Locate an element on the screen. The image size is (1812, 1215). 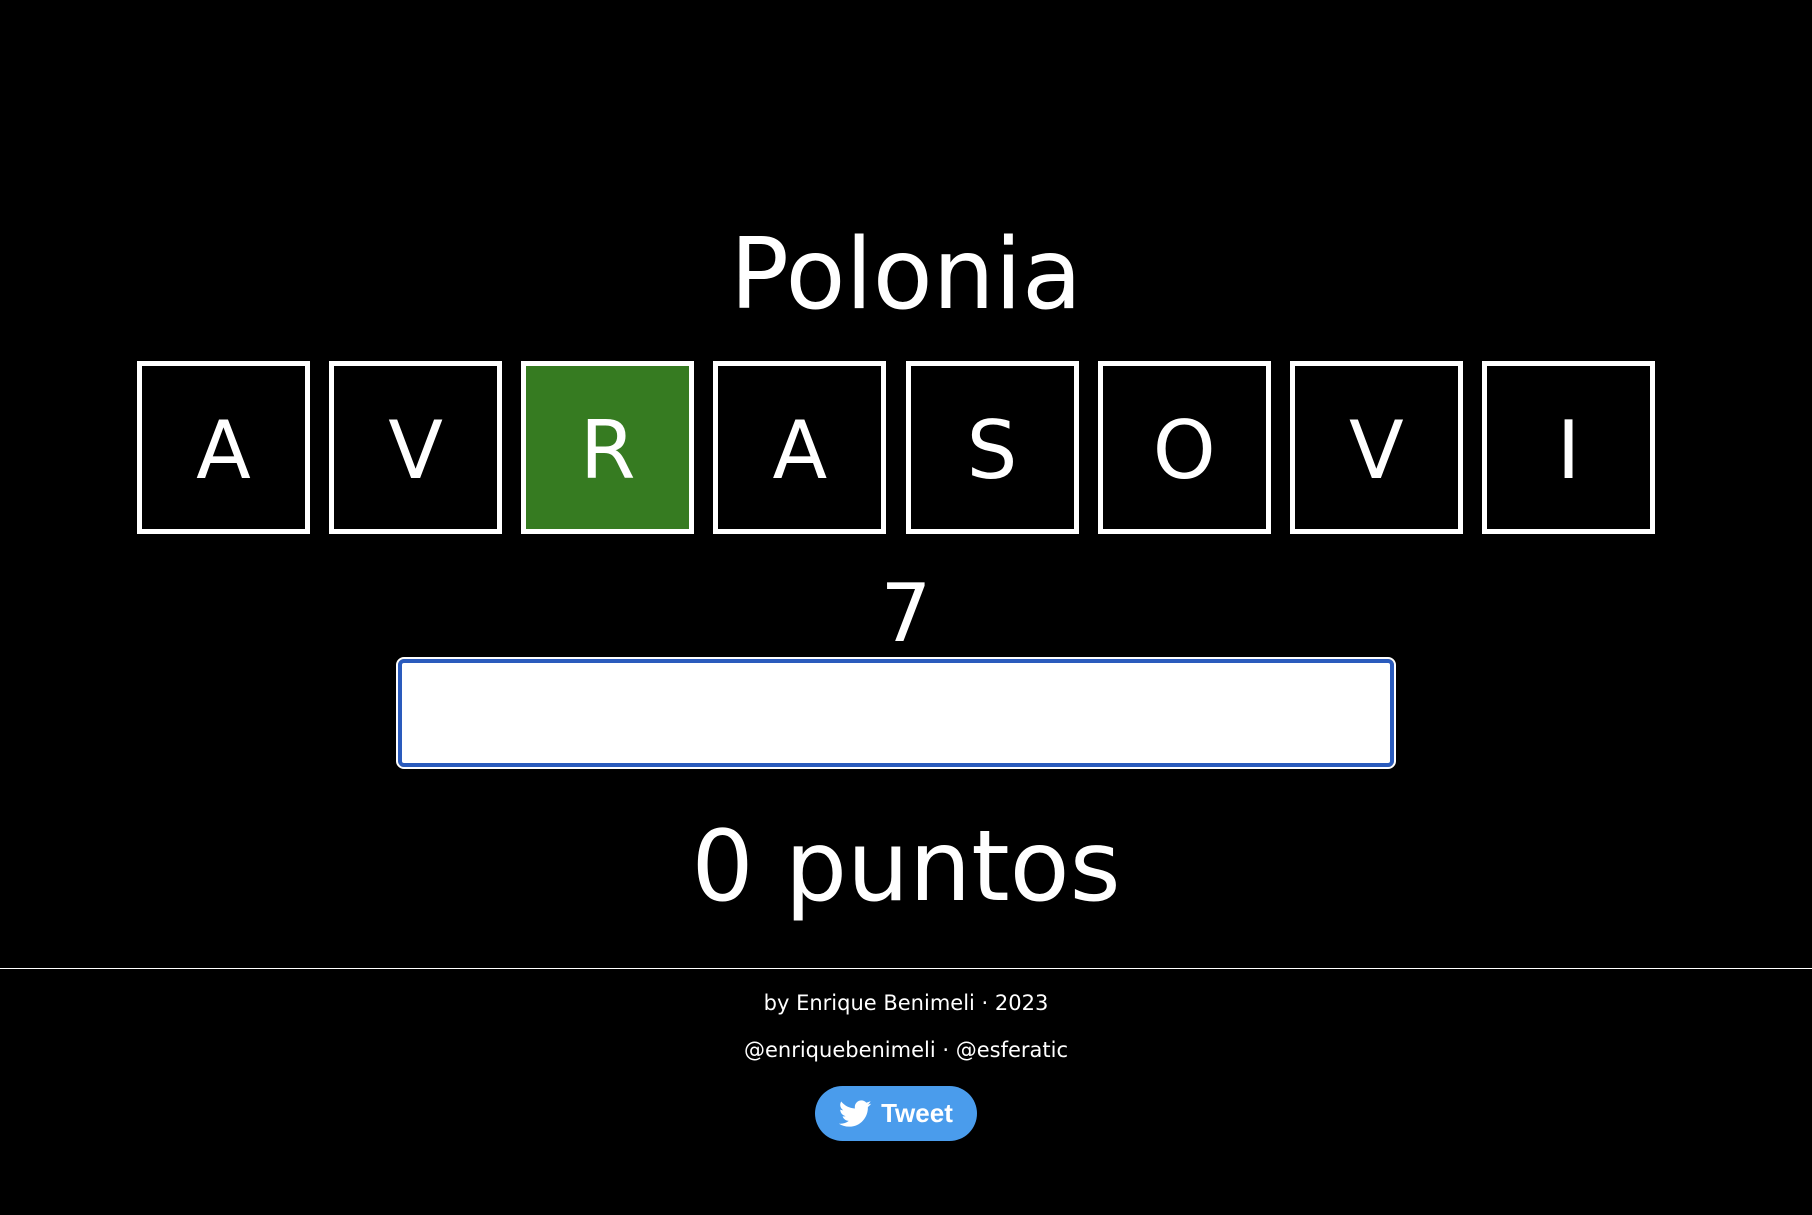
twitter-bird-icon is located at coordinates (855, 1113).